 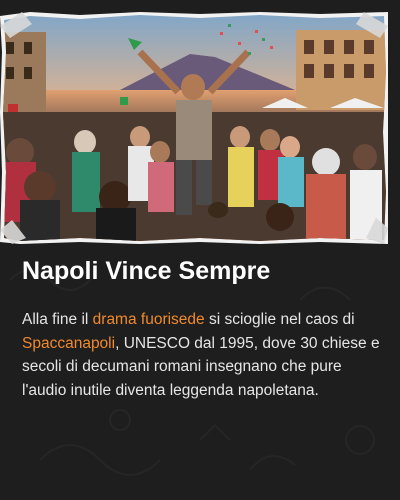 What do you see at coordinates (148, 319) in the screenshot?
I see `highlight-drama-fuorisede: drama fuorisede` at bounding box center [148, 319].